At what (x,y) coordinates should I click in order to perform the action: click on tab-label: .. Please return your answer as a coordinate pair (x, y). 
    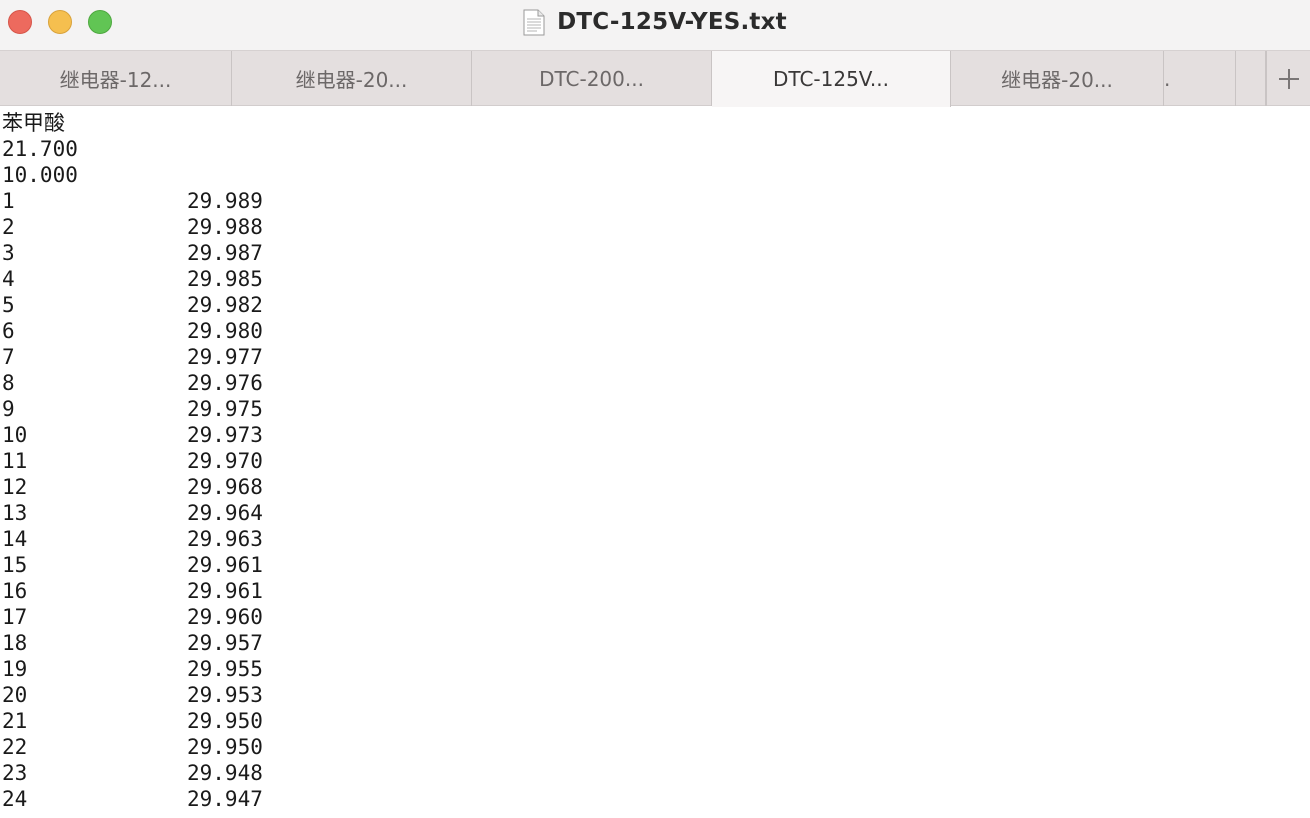
    Looking at the image, I should click on (1167, 78).